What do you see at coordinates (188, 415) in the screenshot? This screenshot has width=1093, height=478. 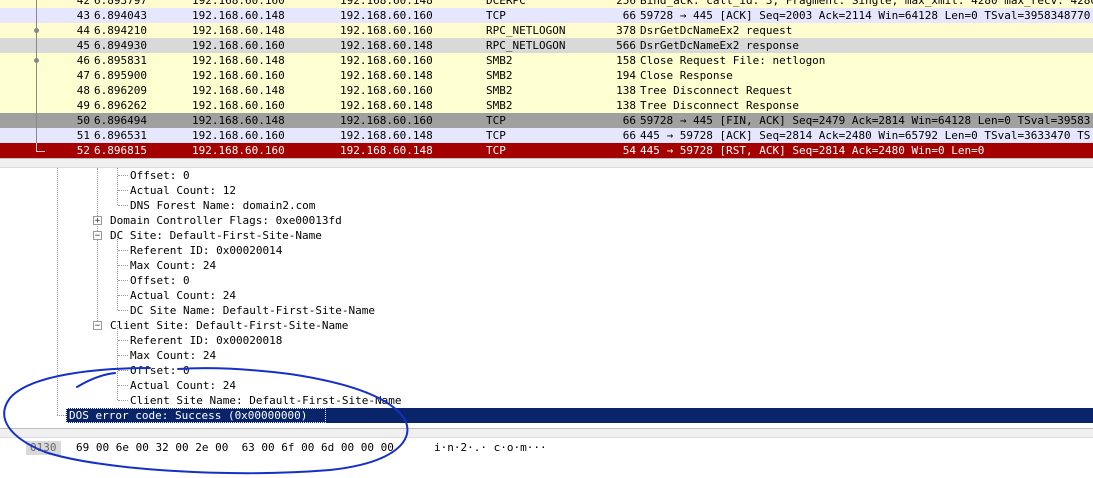 I see `tree-item-label: DOS error code: Success (0x00000000)` at bounding box center [188, 415].